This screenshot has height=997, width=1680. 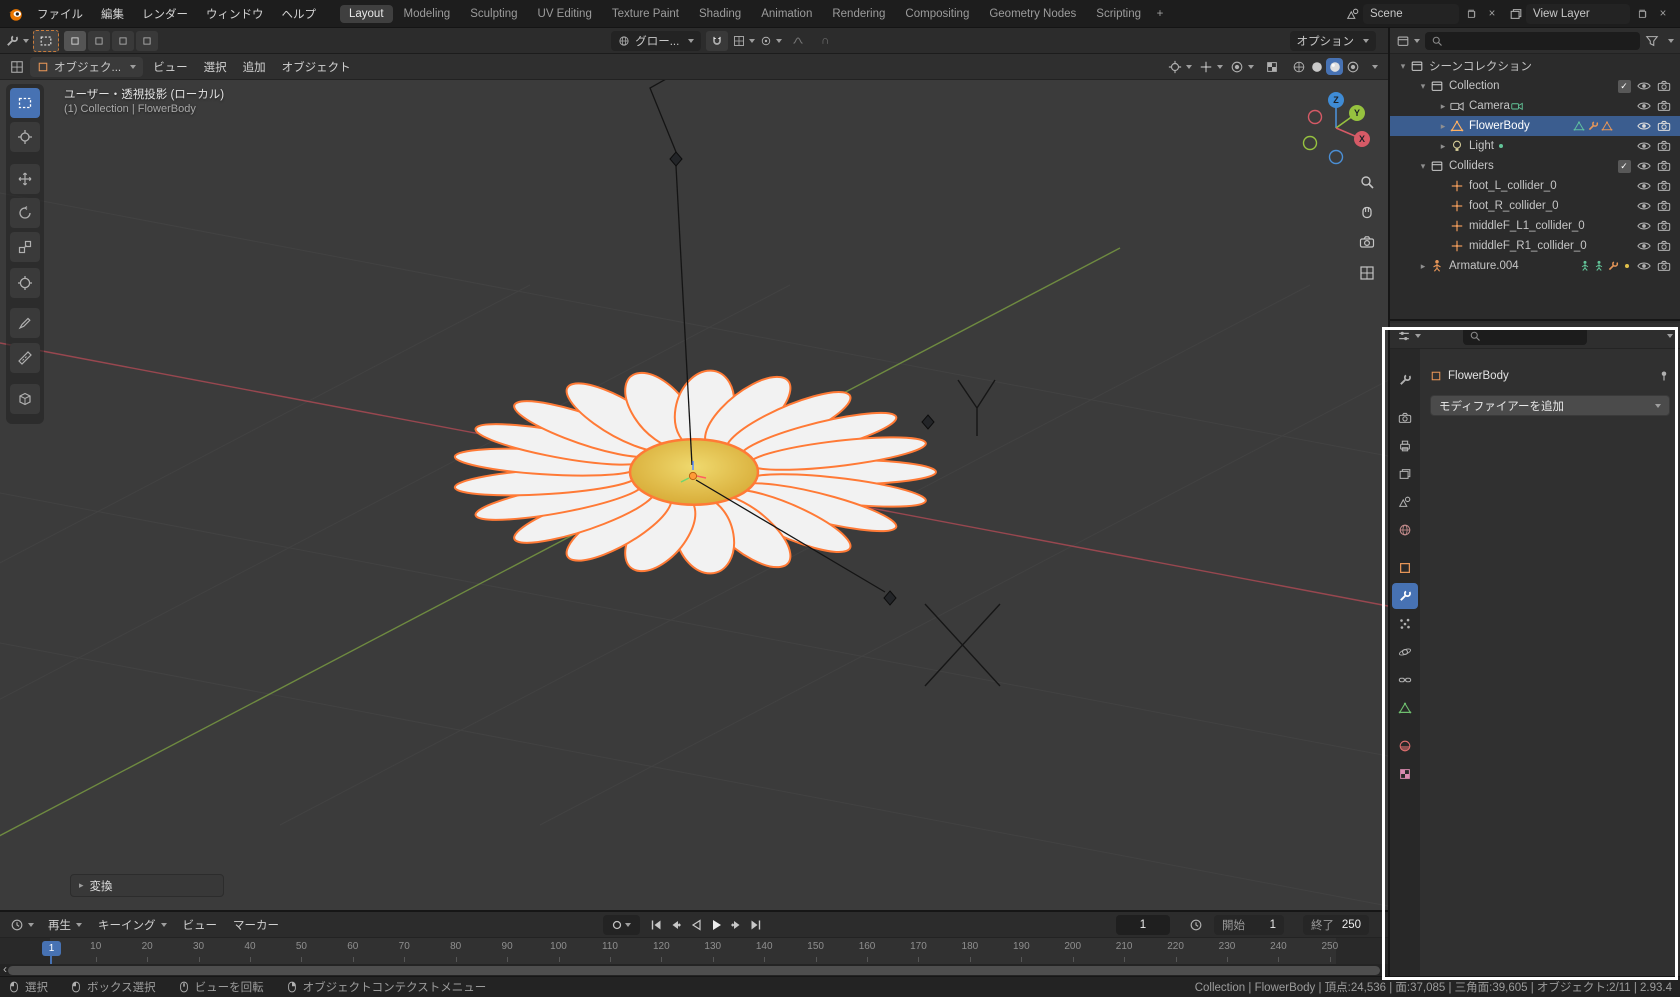 I want to click on play-reverse-button, so click(x=696, y=925).